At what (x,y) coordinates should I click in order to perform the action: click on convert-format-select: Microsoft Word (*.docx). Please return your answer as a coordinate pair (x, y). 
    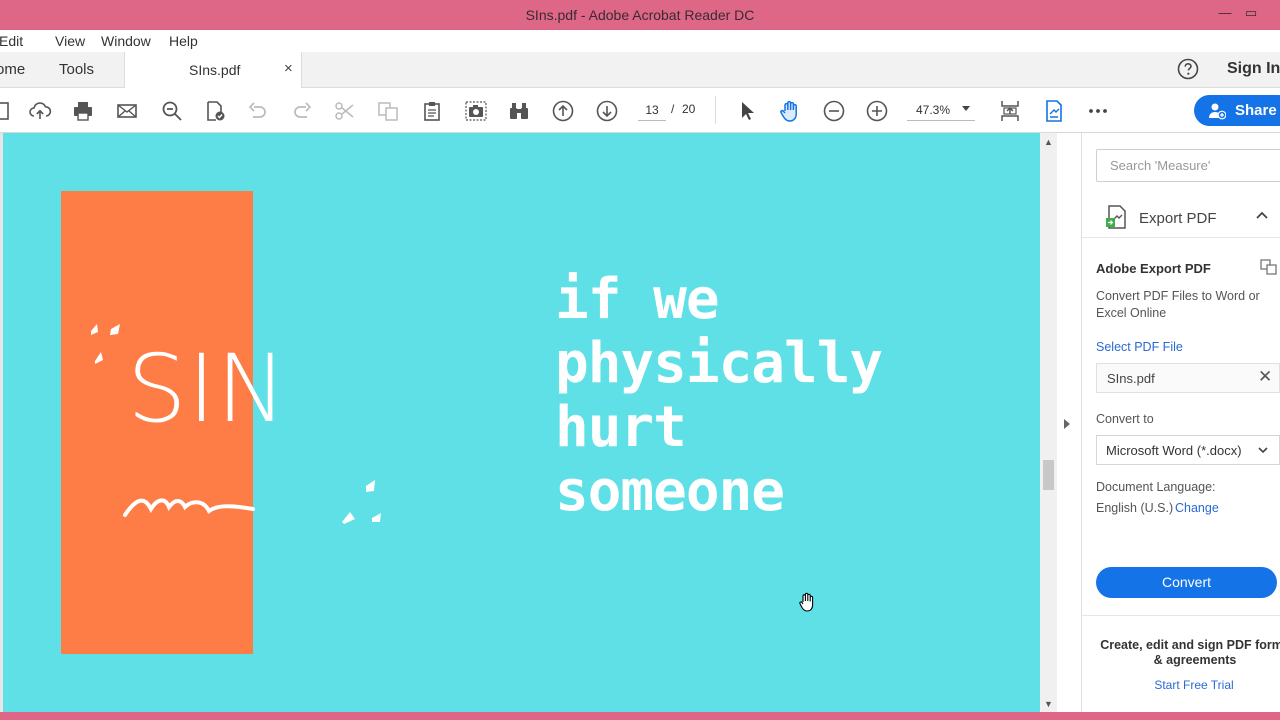
    Looking at the image, I should click on (1188, 450).